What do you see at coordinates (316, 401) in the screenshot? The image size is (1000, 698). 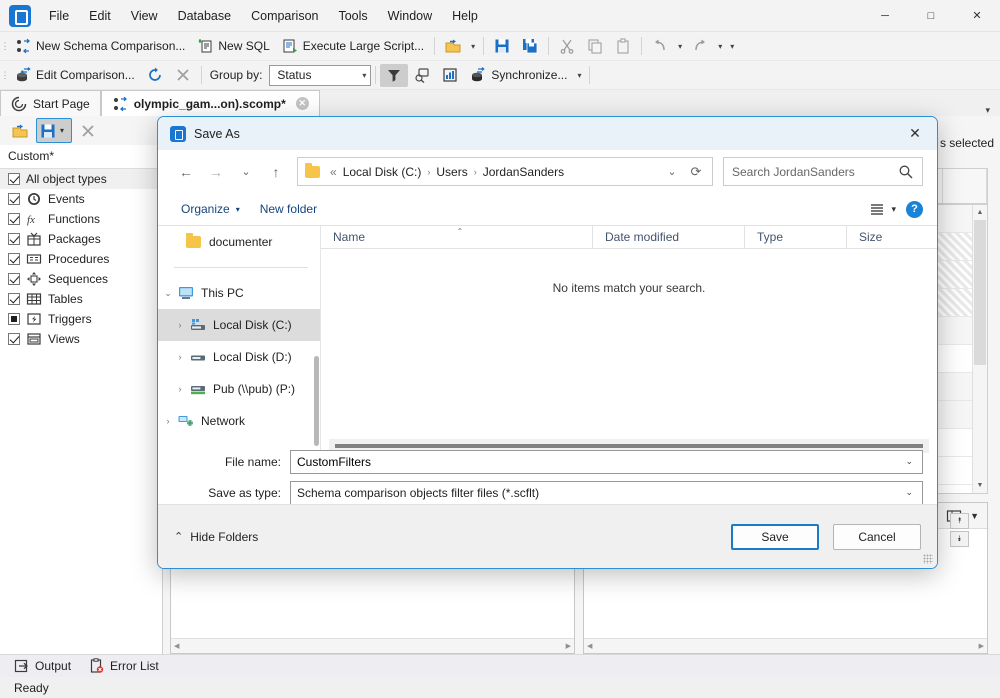 I see `tree-scrollbar-thumb` at bounding box center [316, 401].